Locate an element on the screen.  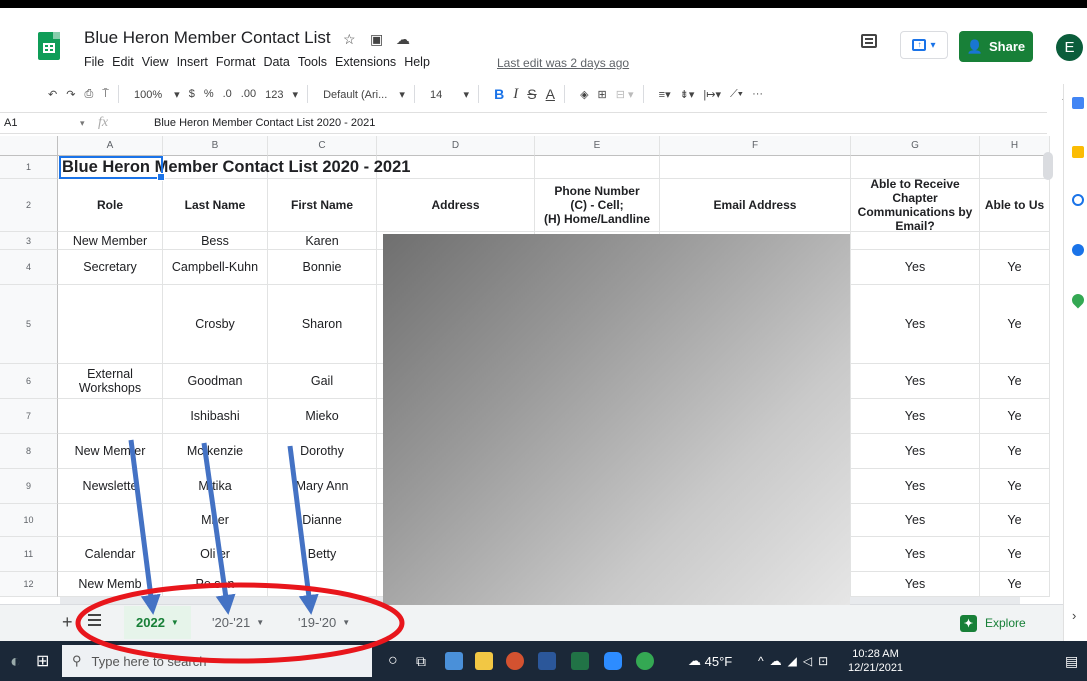
table-cell: Secretary is located at coordinates (110, 267).